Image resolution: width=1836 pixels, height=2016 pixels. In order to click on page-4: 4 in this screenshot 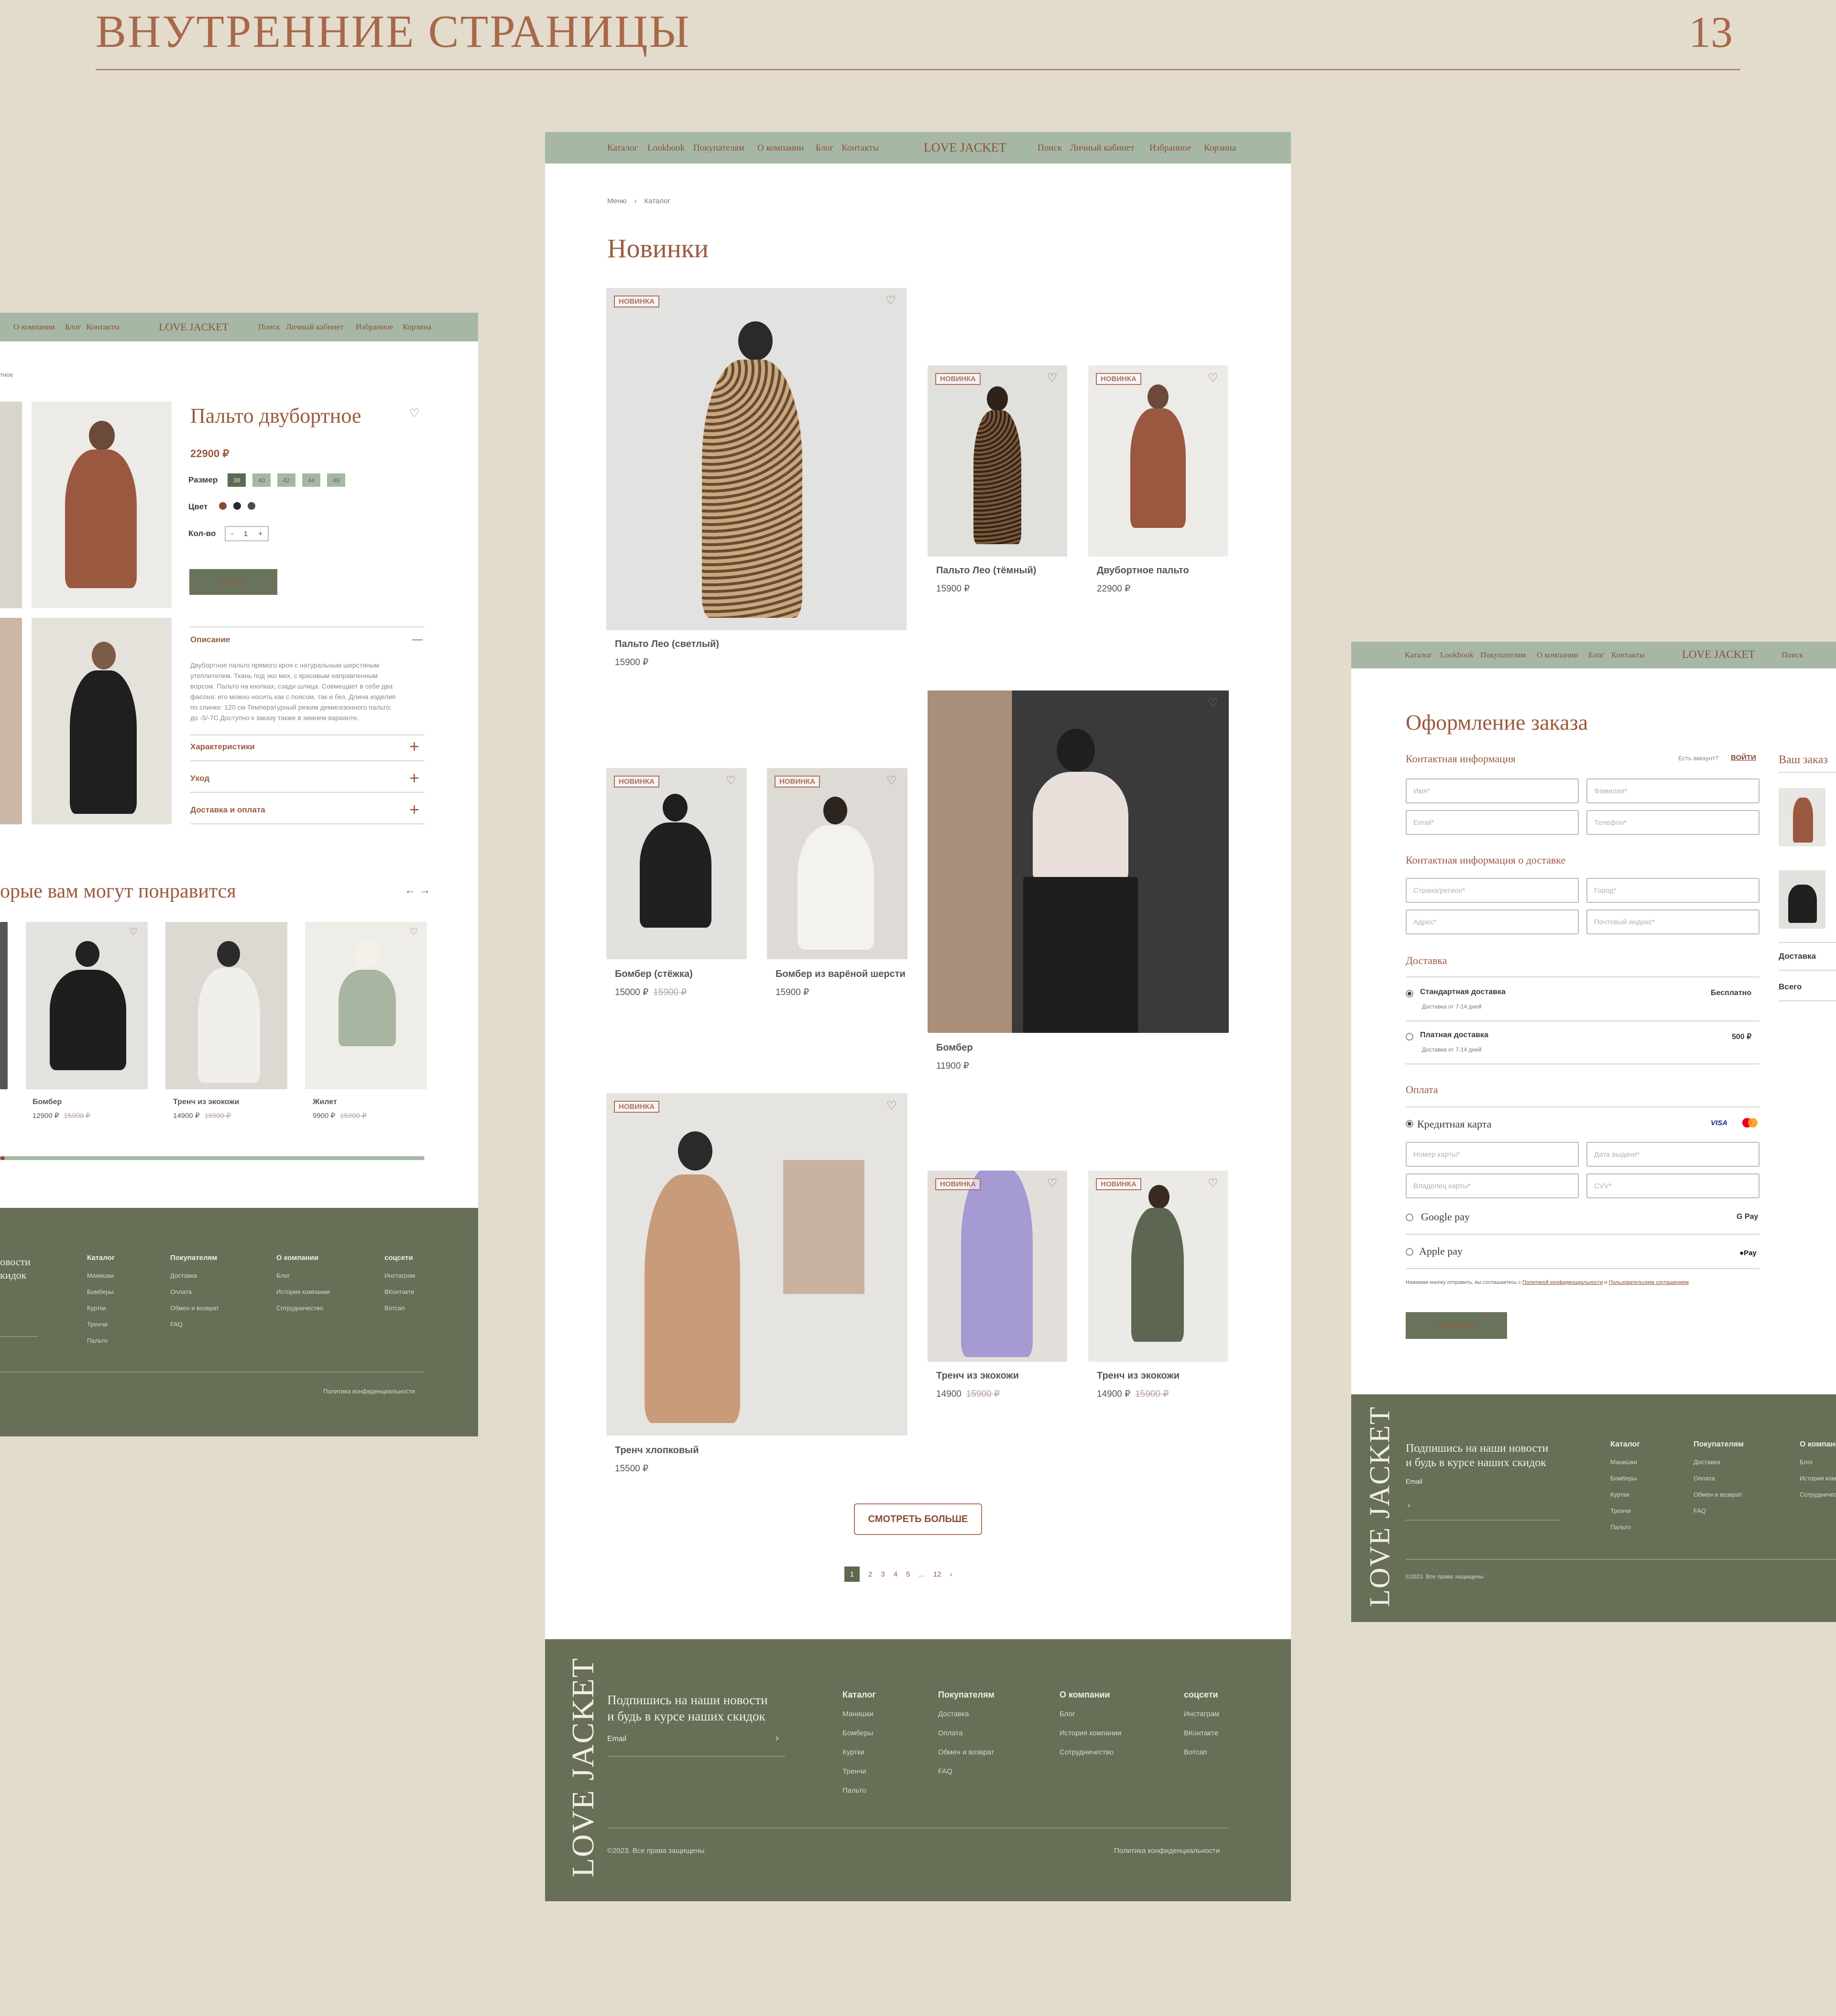, I will do `click(896, 1574)`.